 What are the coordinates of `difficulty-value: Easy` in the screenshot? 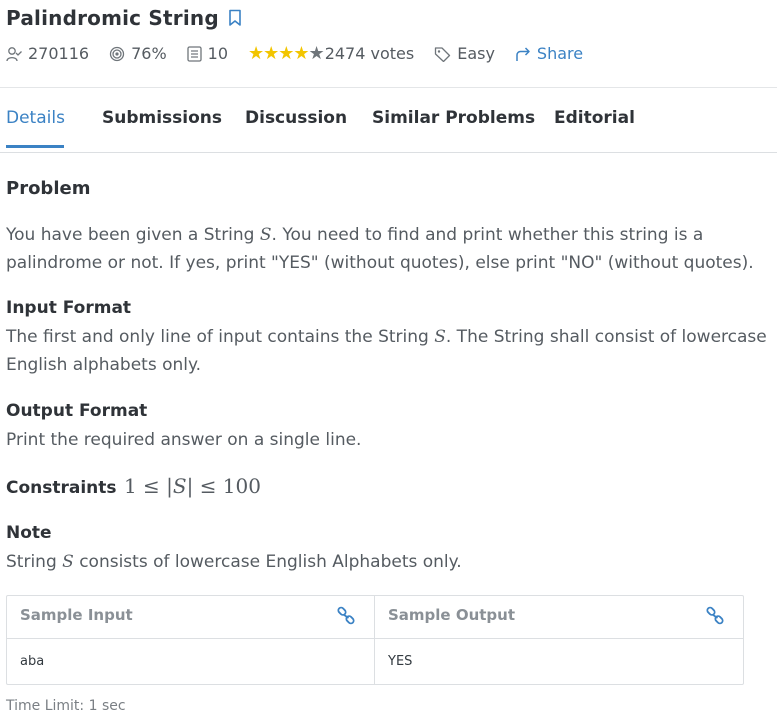 It's located at (476, 53).